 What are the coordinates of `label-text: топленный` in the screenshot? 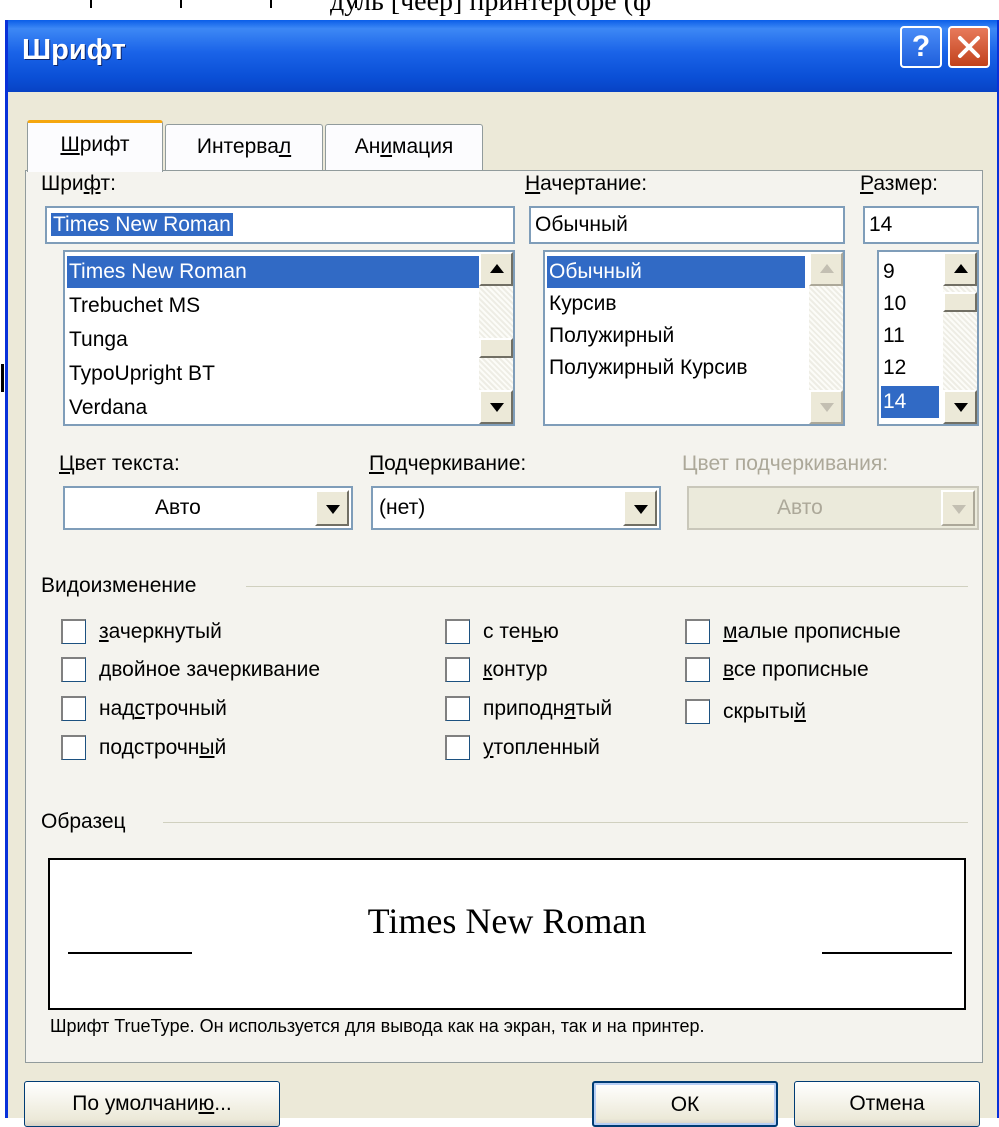 It's located at (546, 747).